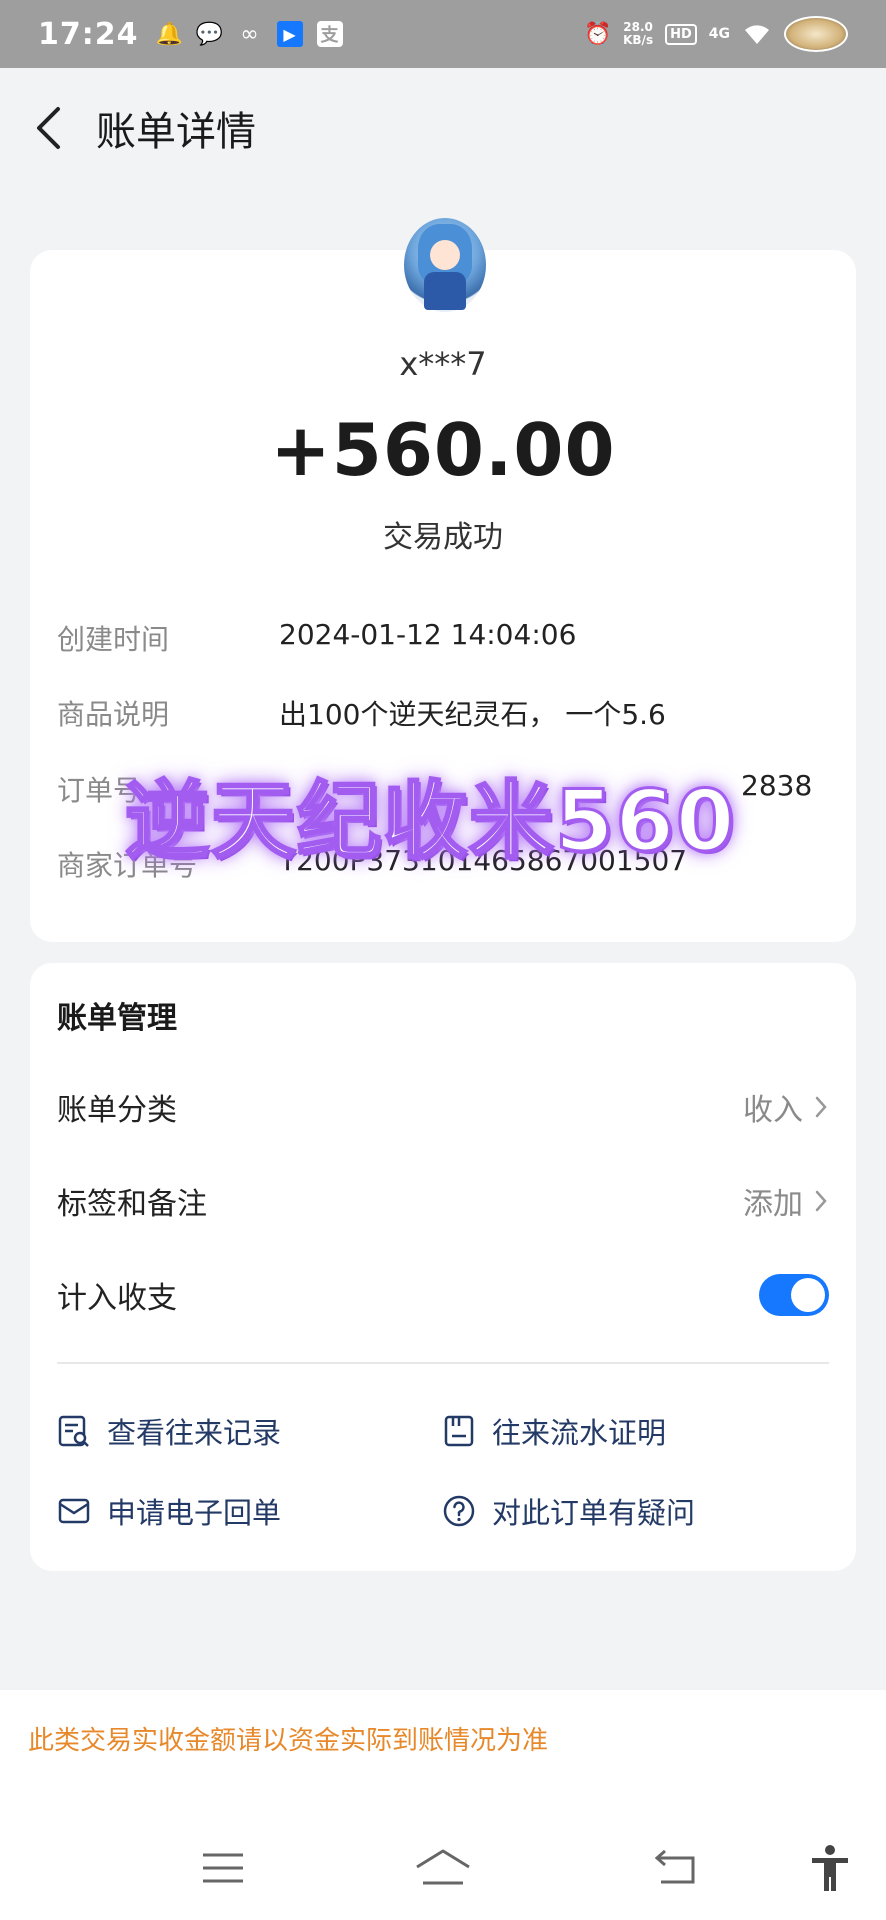 This screenshot has width=886, height=1920. I want to click on home-icon, so click(443, 1868).